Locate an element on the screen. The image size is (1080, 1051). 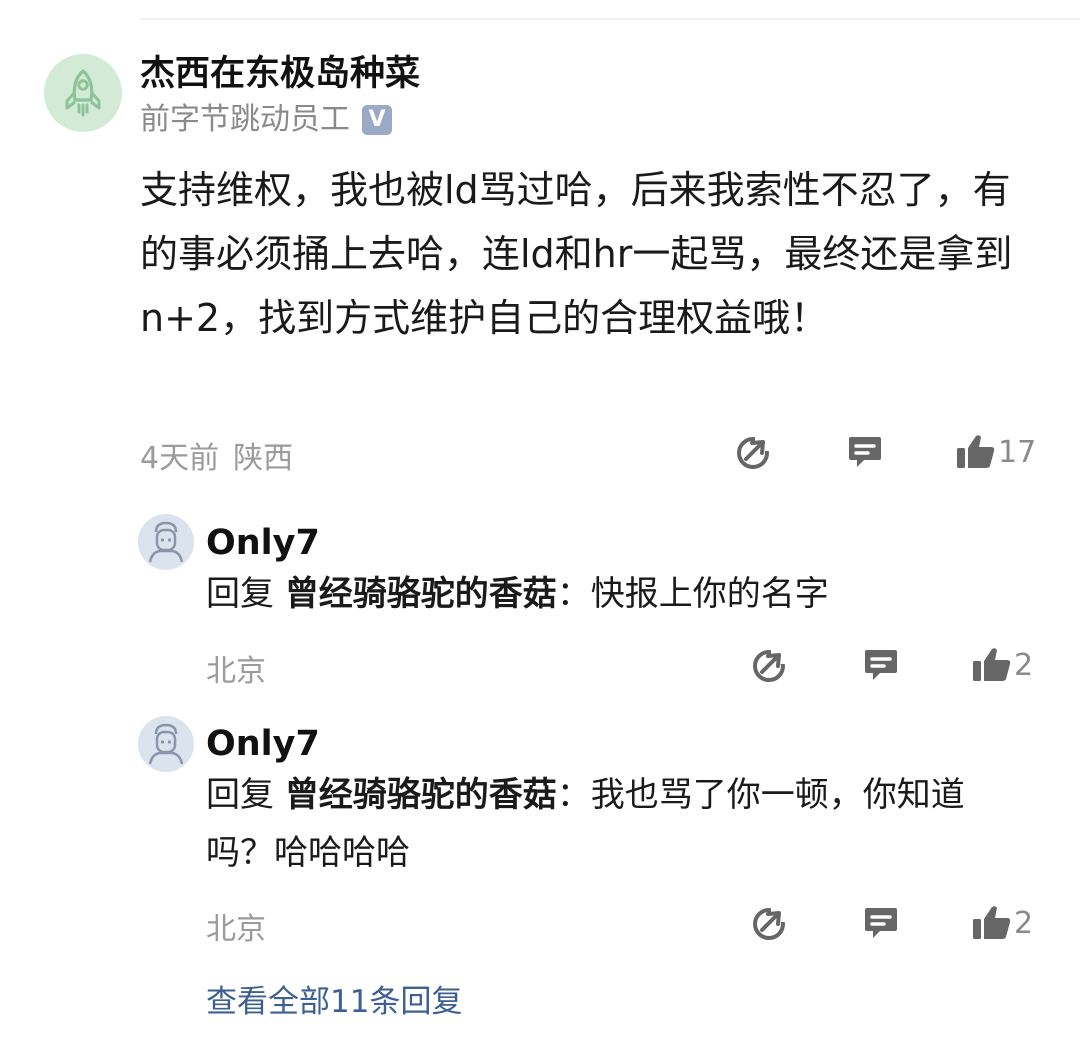
rocket-icon is located at coordinates (83, 93).